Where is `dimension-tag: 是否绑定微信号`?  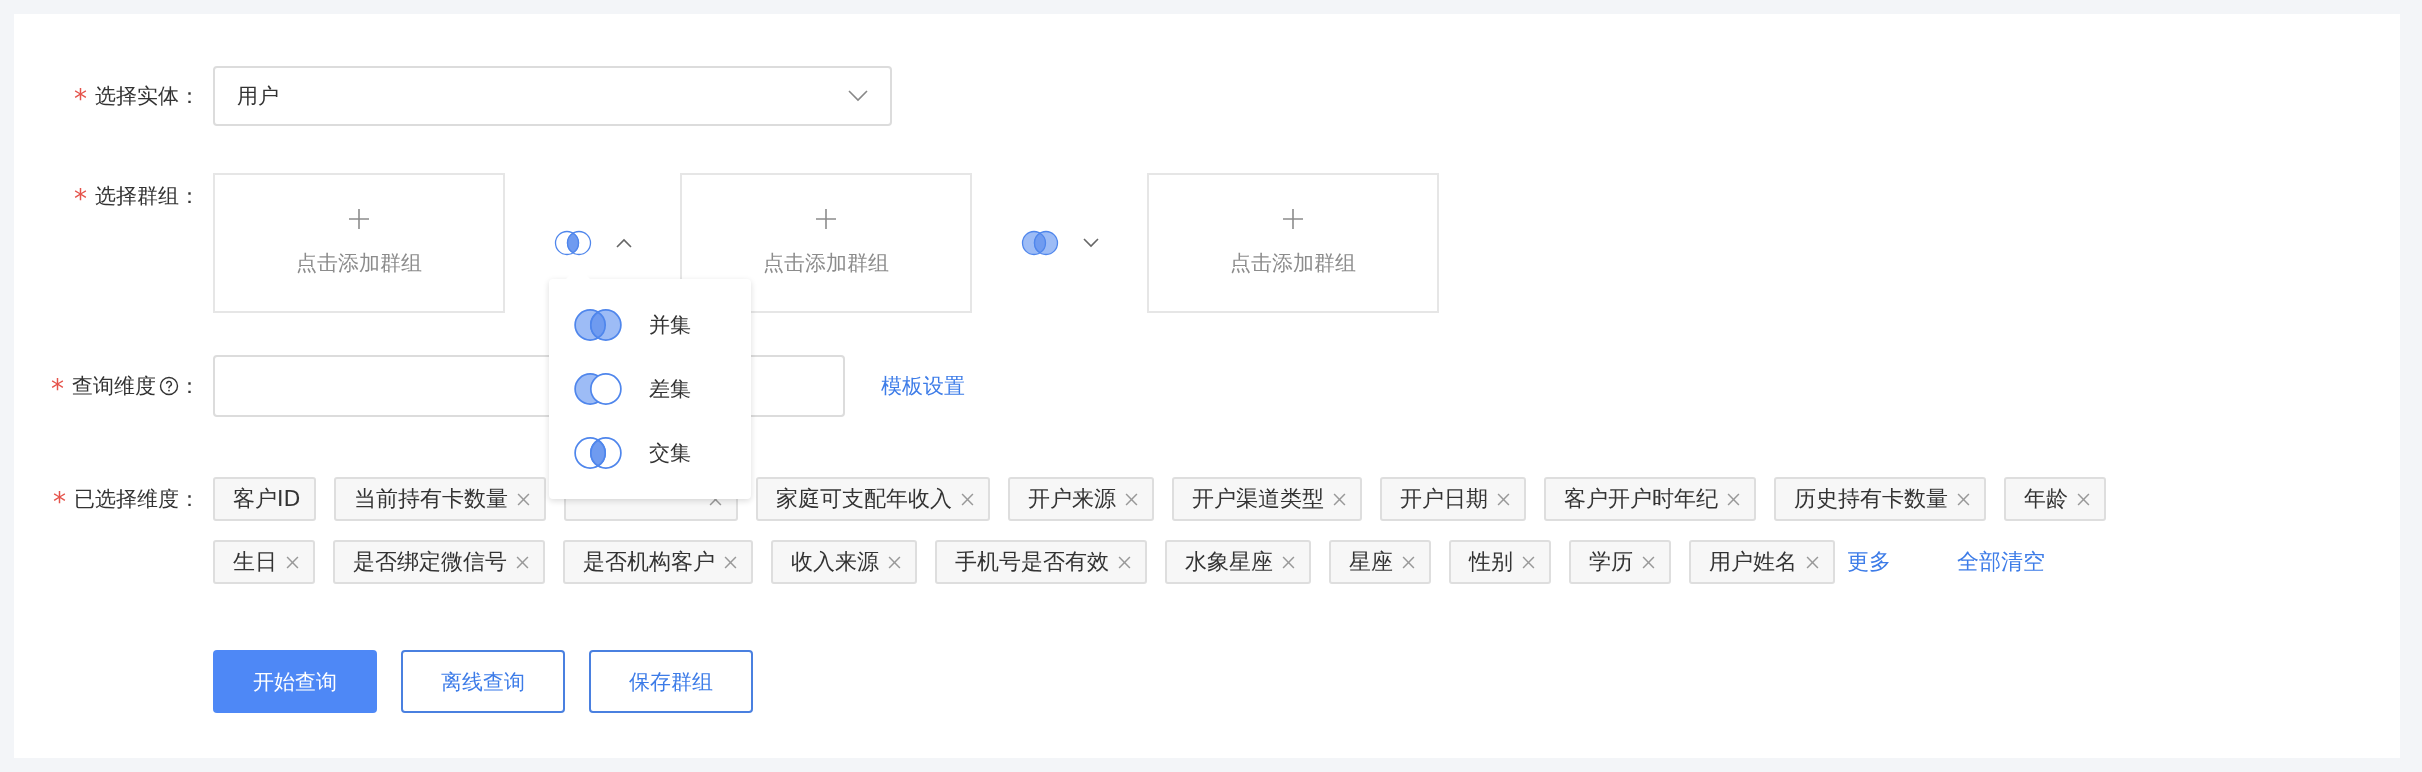 dimension-tag: 是否绑定微信号 is located at coordinates (439, 562).